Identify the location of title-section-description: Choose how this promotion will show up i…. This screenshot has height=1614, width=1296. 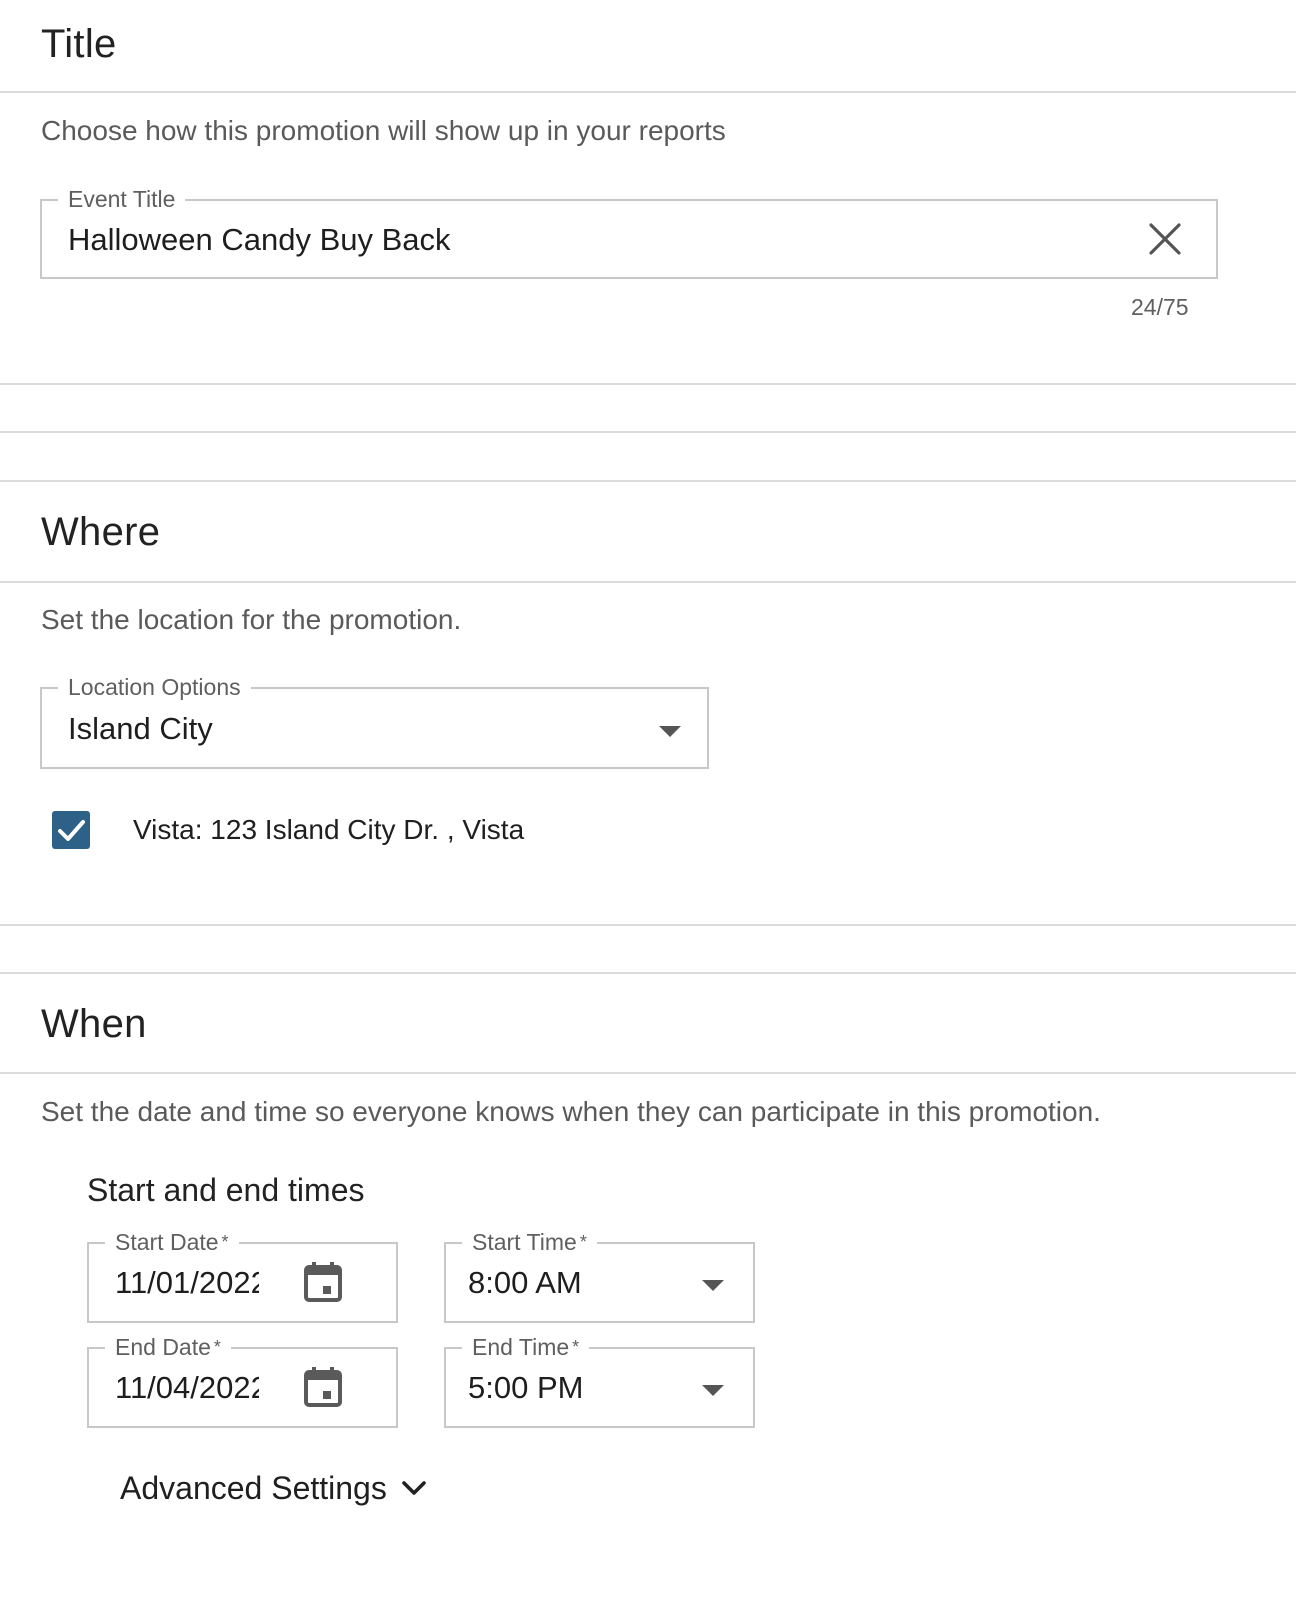
(383, 130).